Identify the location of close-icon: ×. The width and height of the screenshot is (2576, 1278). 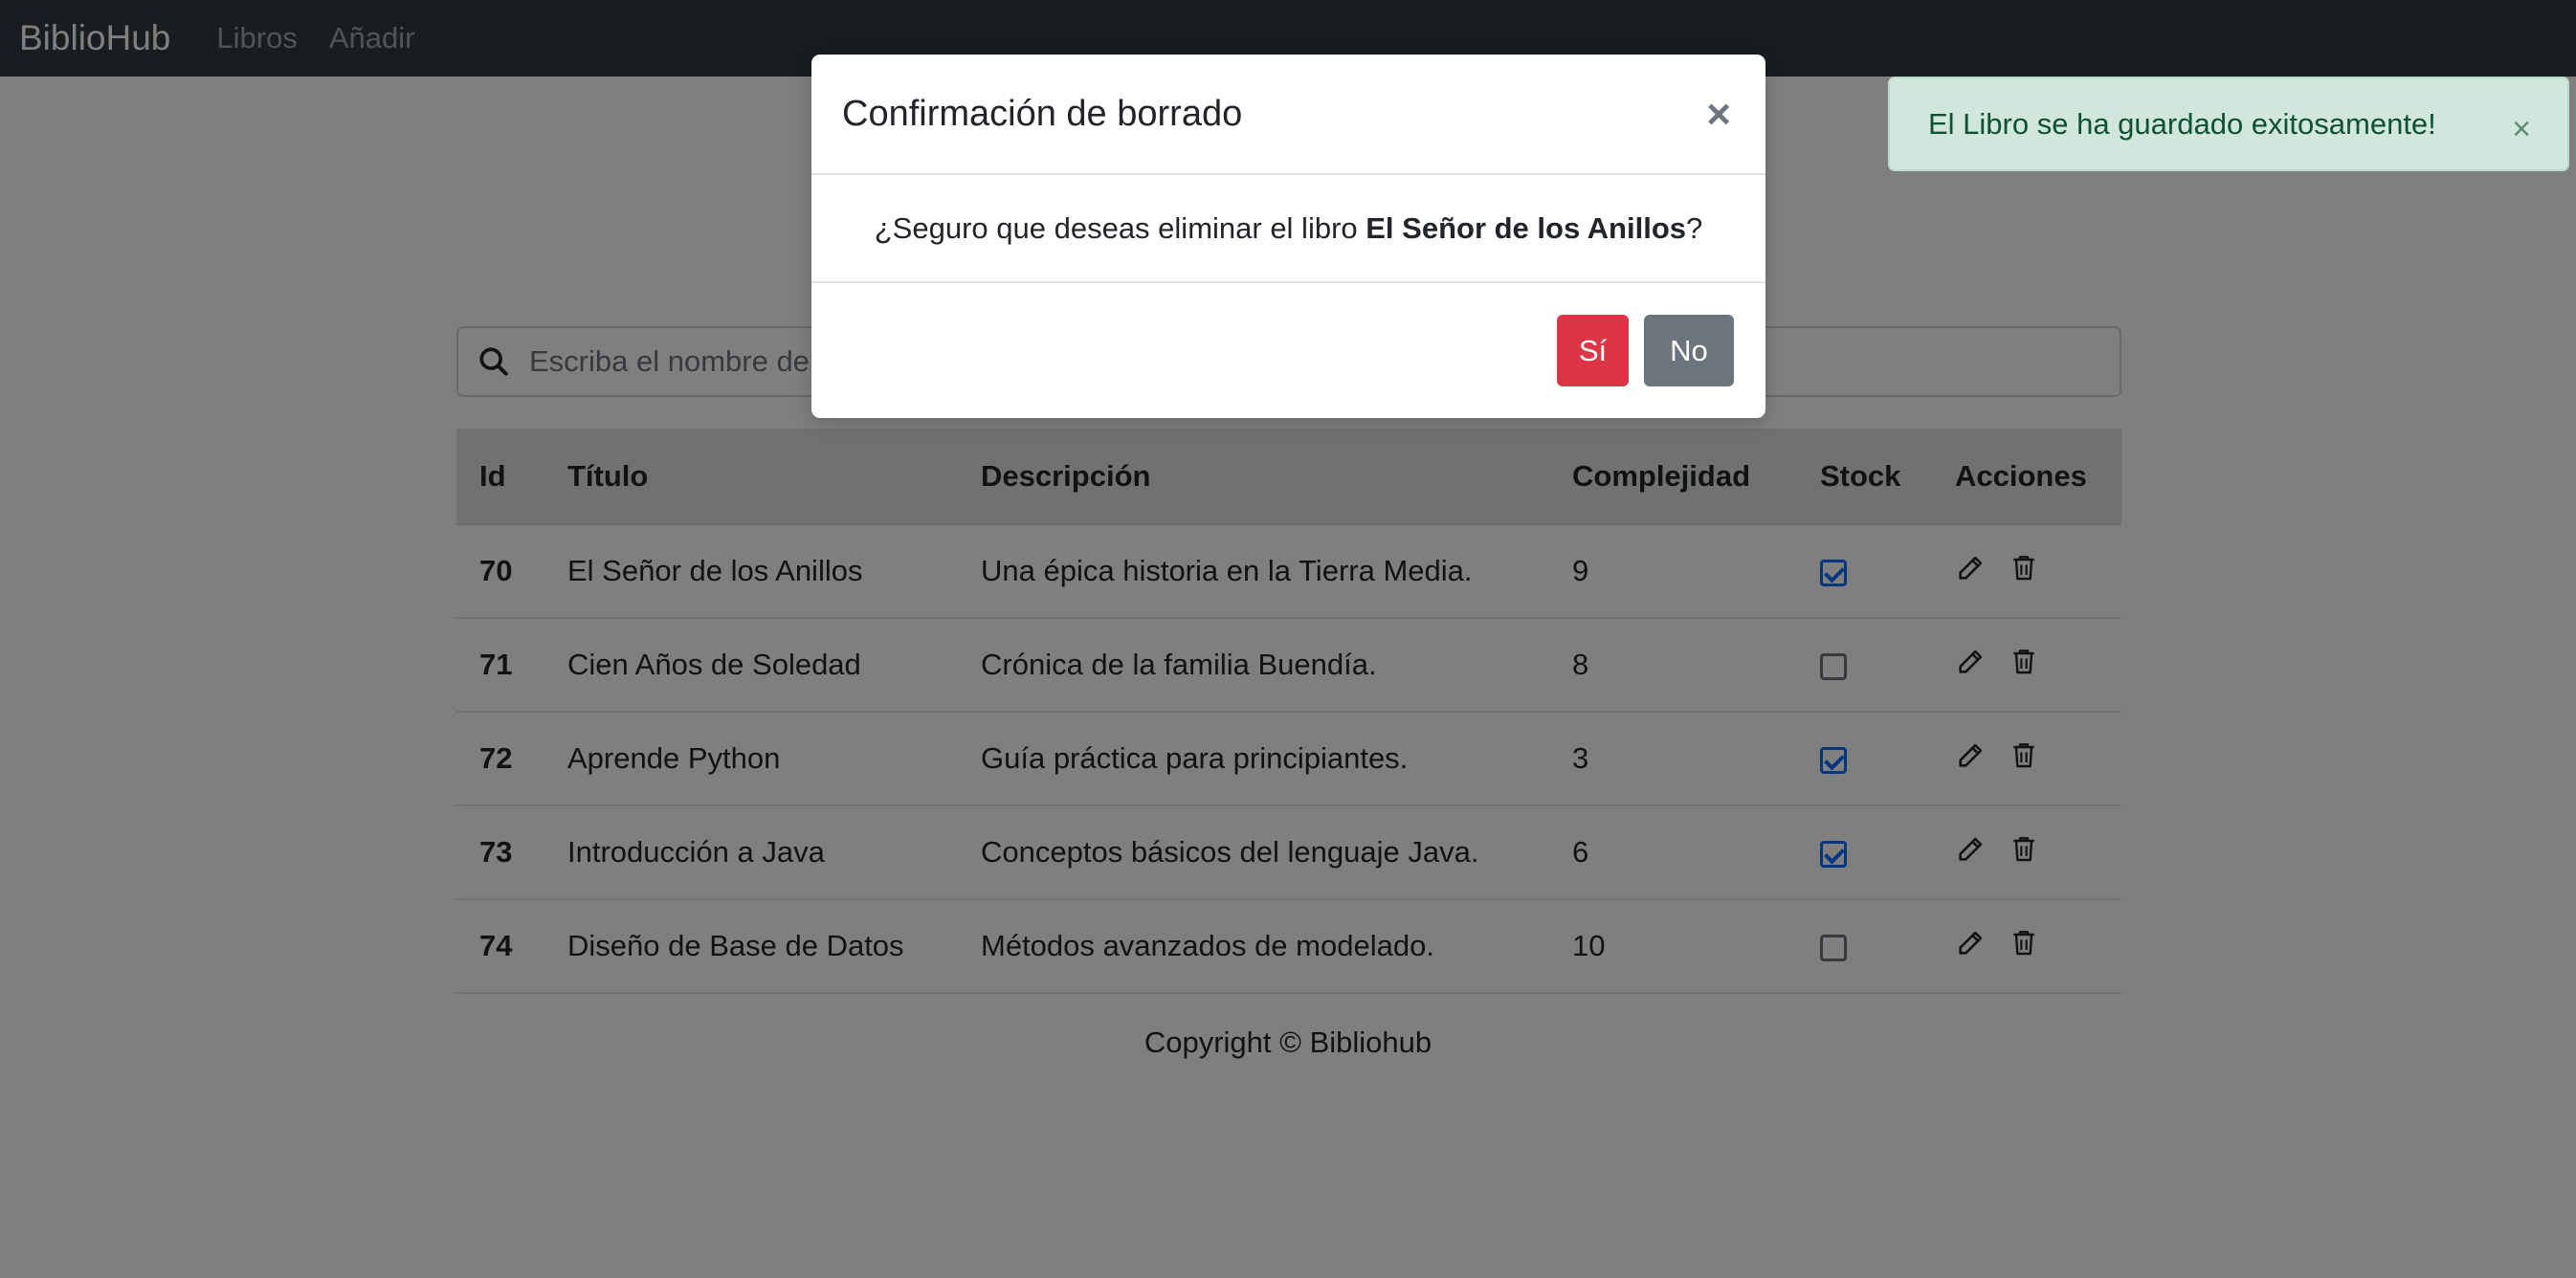
(1718, 115).